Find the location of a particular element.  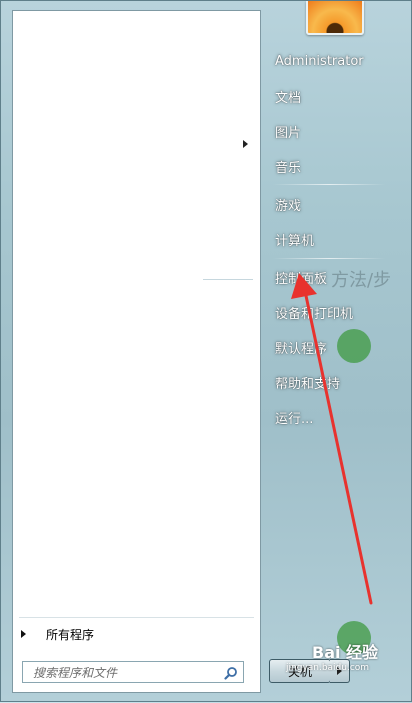

devices-printers-link: 设备和打印机 is located at coordinates (327, 312).